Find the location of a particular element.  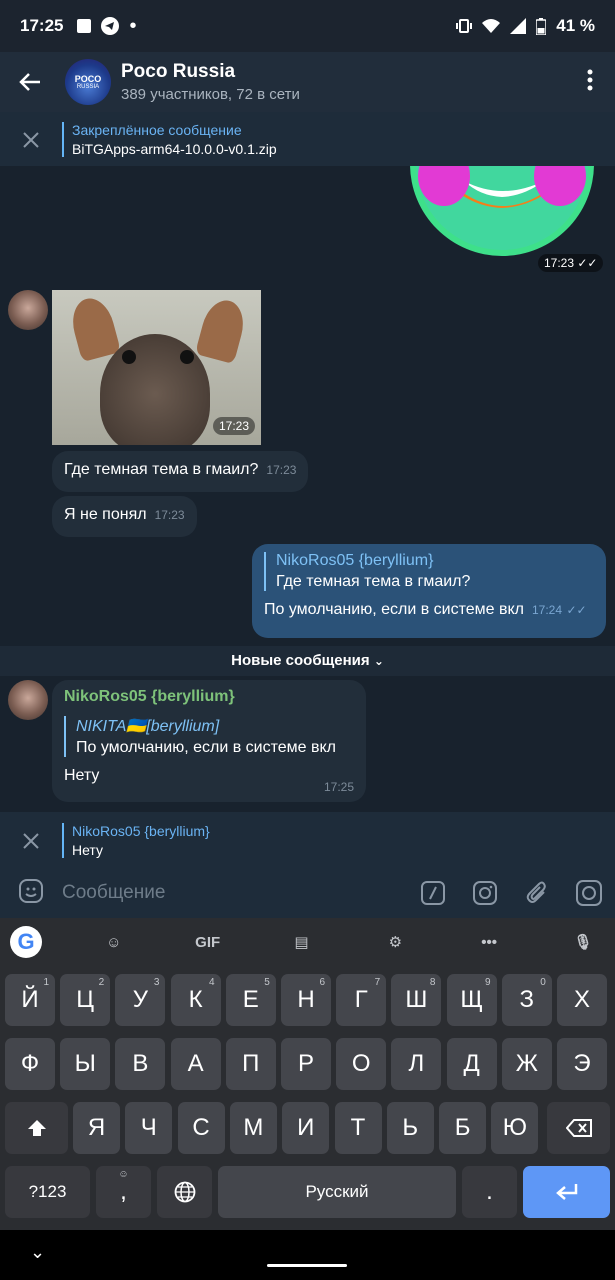

key-r2-7: О is located at coordinates (361, 1064).